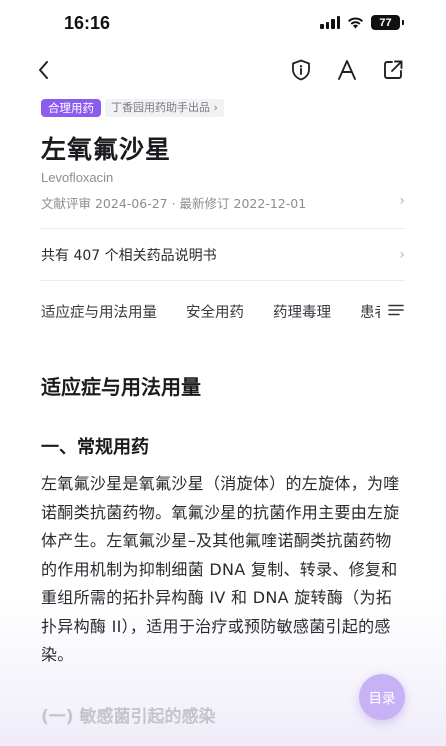 This screenshot has height=746, width=446. What do you see at coordinates (215, 311) in the screenshot?
I see `tab-safety: 安全用药` at bounding box center [215, 311].